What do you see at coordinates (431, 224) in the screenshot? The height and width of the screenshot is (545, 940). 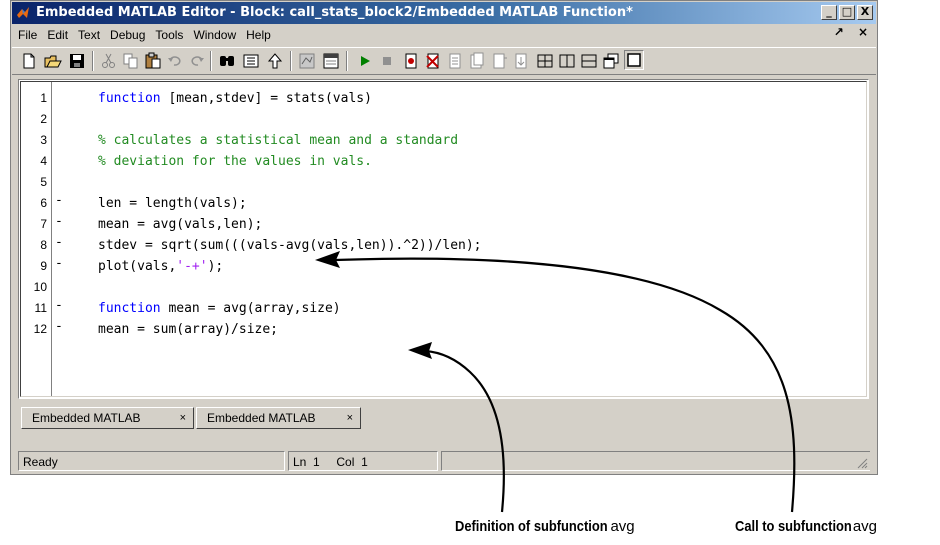 I see `code-line: 7- mean = avg(vals,len);` at bounding box center [431, 224].